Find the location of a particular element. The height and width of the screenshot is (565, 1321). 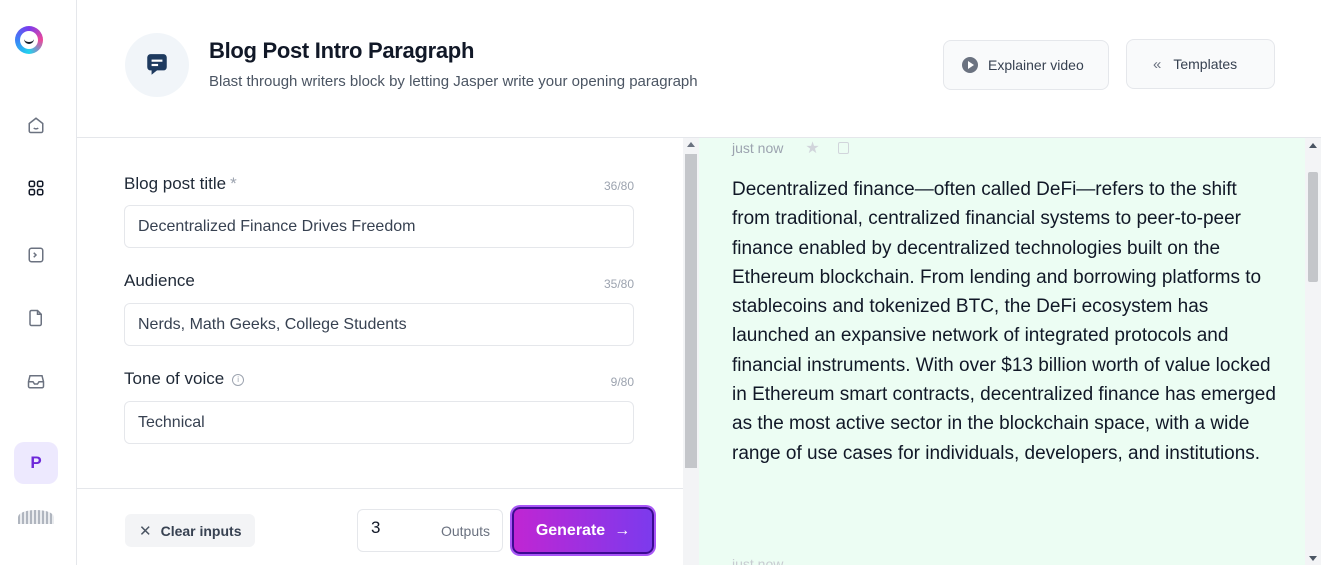

tone-input is located at coordinates (379, 422).